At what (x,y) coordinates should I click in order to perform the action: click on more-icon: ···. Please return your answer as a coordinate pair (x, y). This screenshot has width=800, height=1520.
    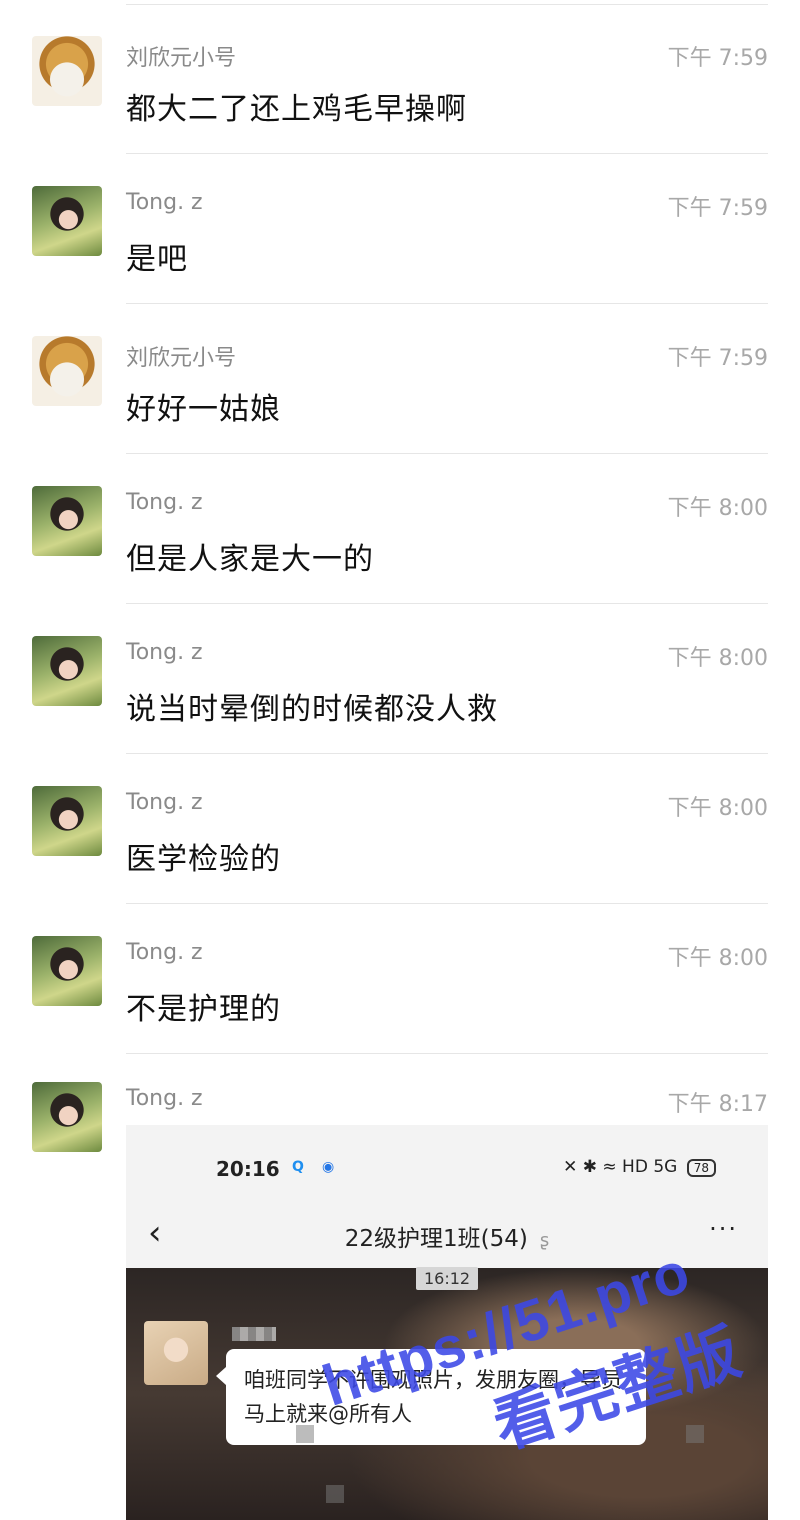
    Looking at the image, I should click on (723, 1229).